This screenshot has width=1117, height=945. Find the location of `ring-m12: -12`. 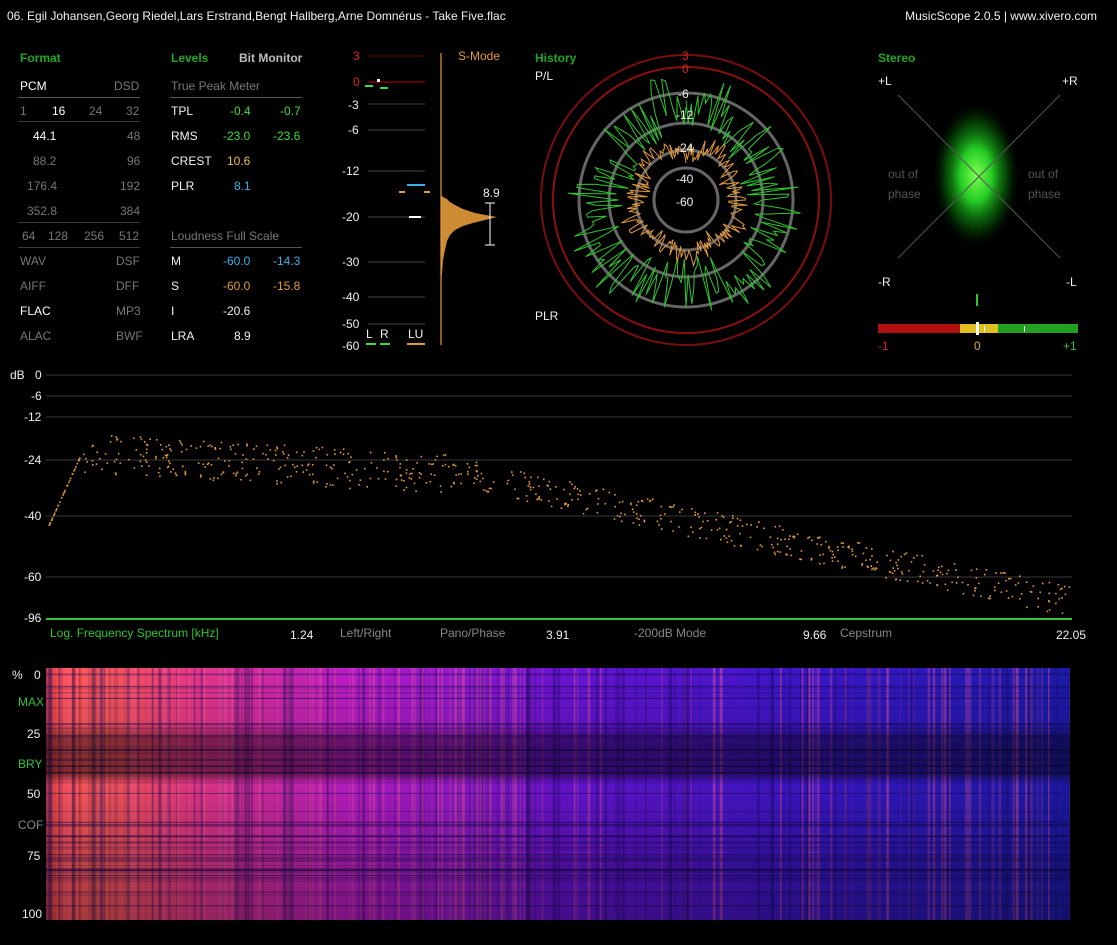

ring-m12: -12 is located at coordinates (685, 115).